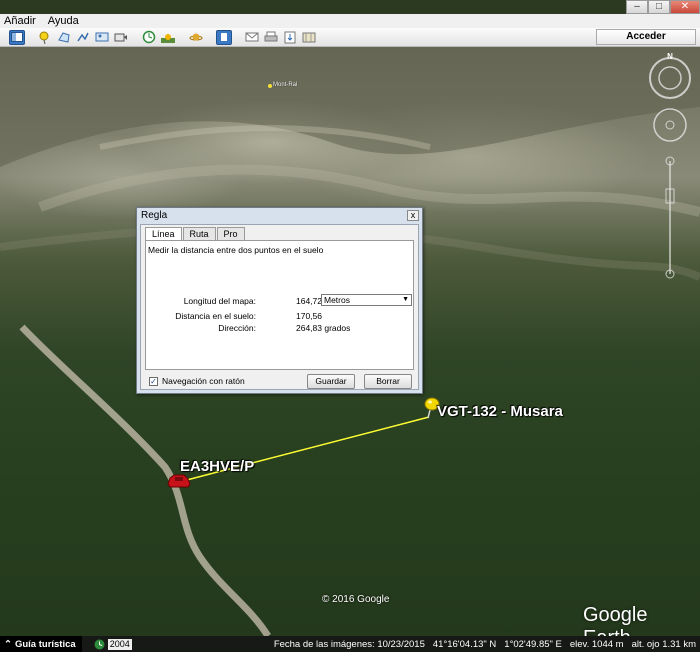  Describe the element at coordinates (350, 21) in the screenshot. I see `menu-bar: Añadir Ayuda` at that location.